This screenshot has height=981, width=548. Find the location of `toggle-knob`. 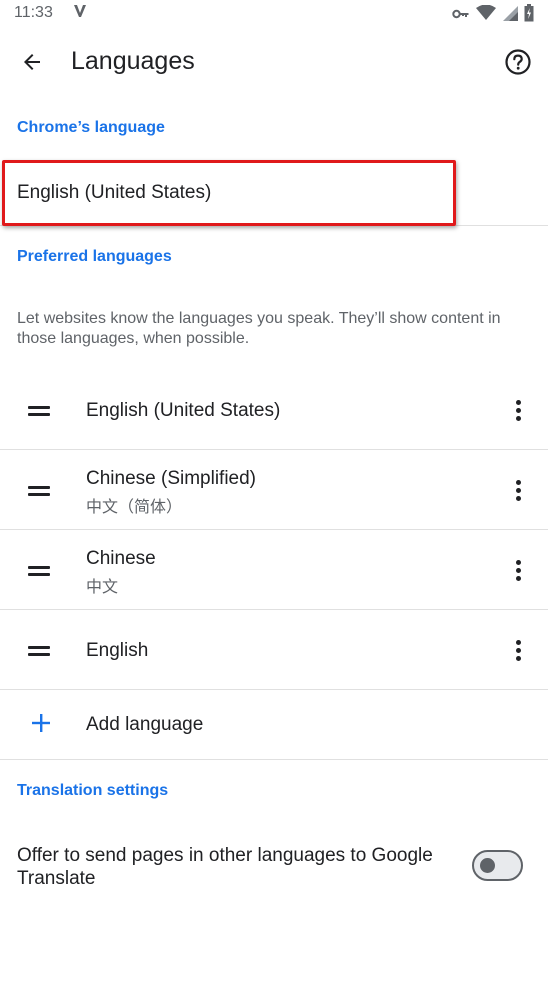

toggle-knob is located at coordinates (487, 865).